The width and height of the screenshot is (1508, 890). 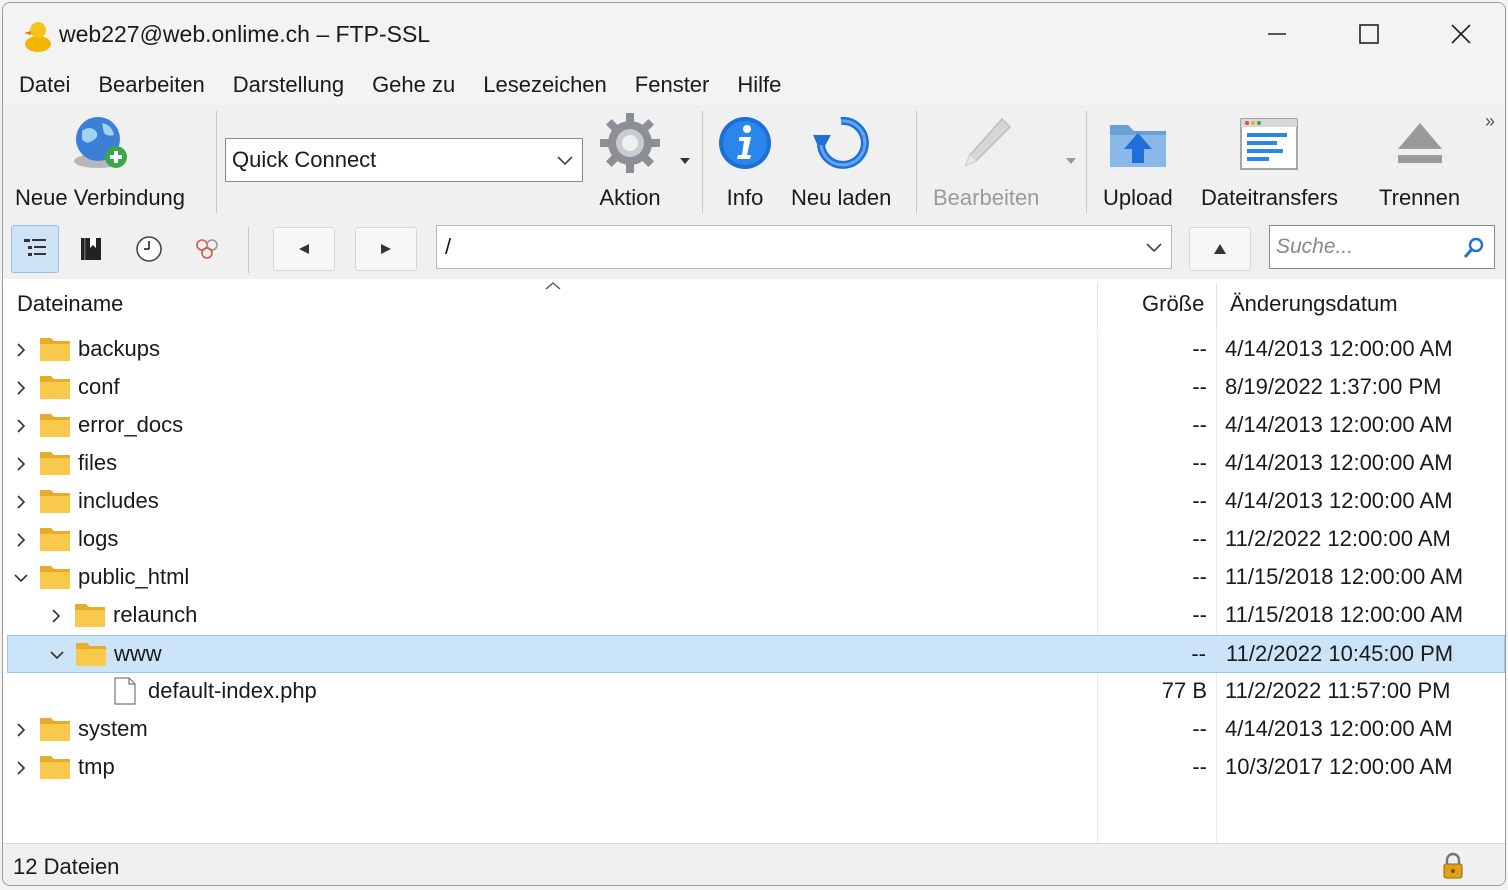 I want to click on column-size: Größe, so click(x=1173, y=304).